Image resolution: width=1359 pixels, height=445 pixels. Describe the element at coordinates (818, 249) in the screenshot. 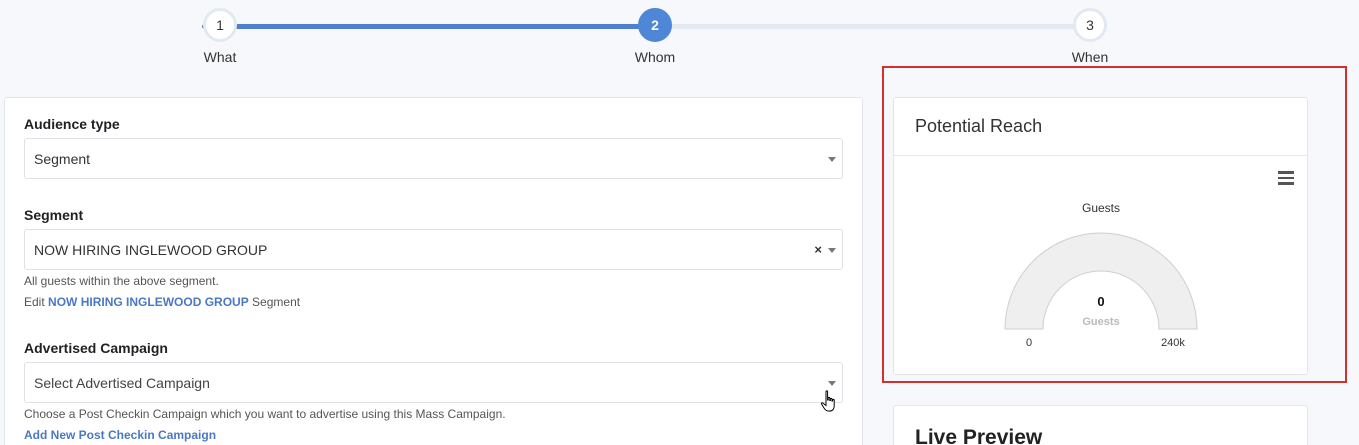

I see `clear-selection-icon: ×` at that location.